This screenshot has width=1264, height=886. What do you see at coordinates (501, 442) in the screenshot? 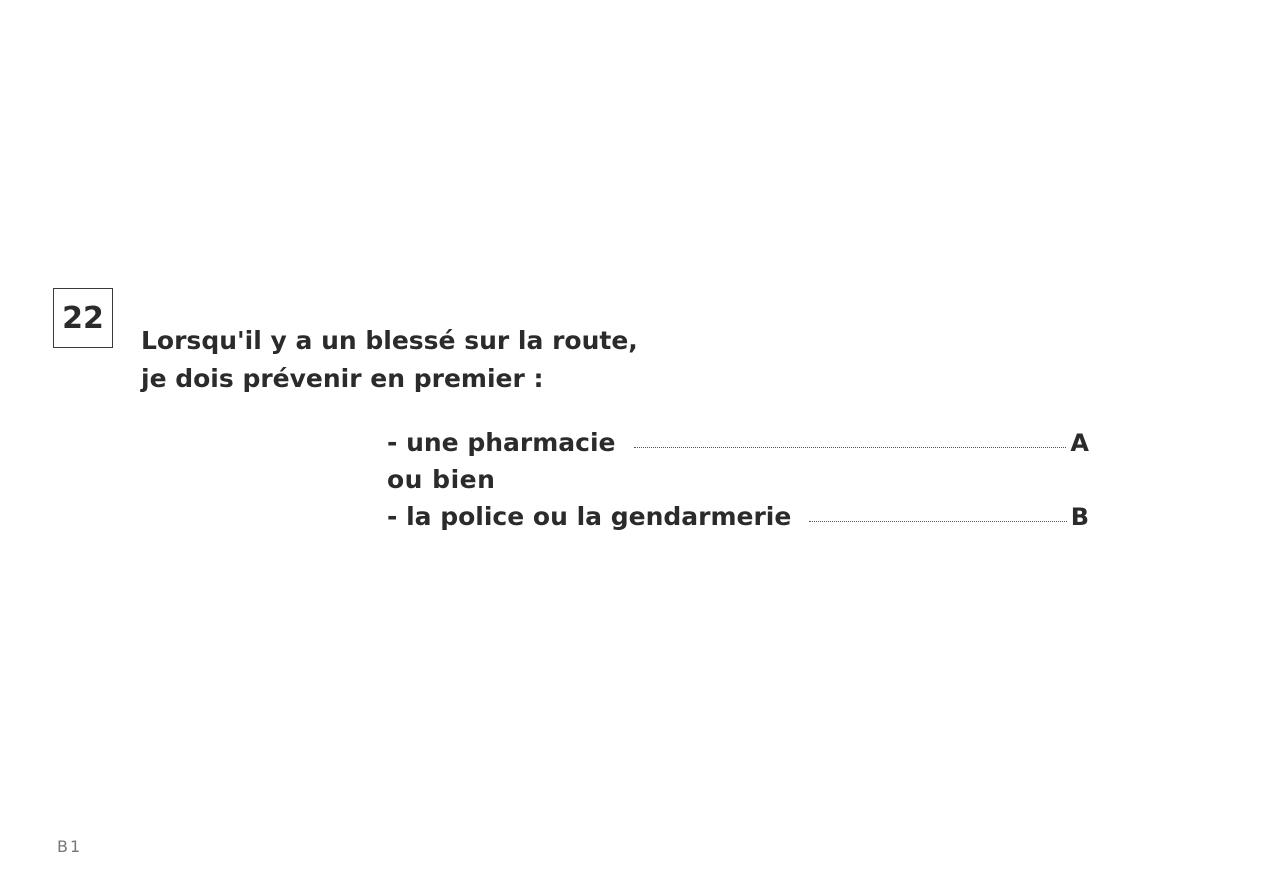
I see `option-a-text: - une pharmacie` at bounding box center [501, 442].